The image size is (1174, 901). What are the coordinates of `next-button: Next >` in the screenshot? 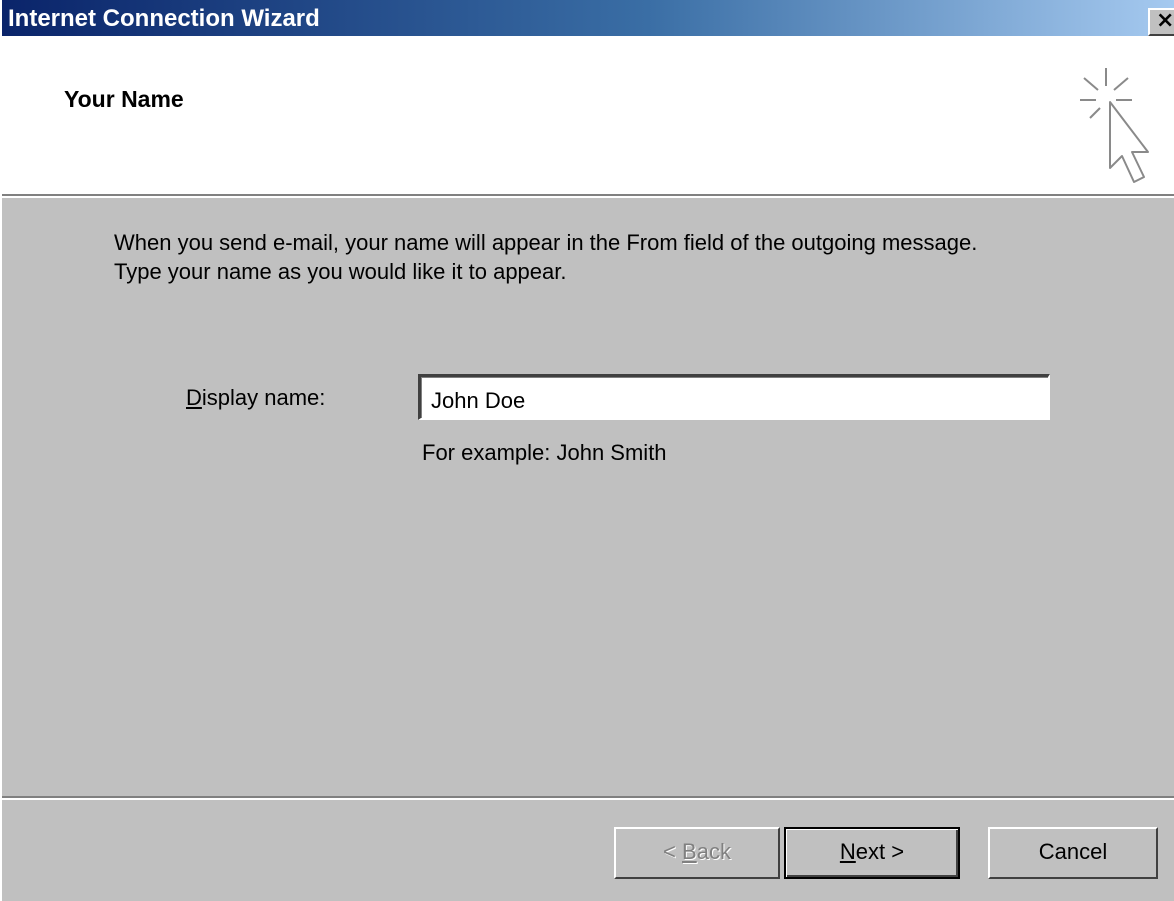 It's located at (872, 853).